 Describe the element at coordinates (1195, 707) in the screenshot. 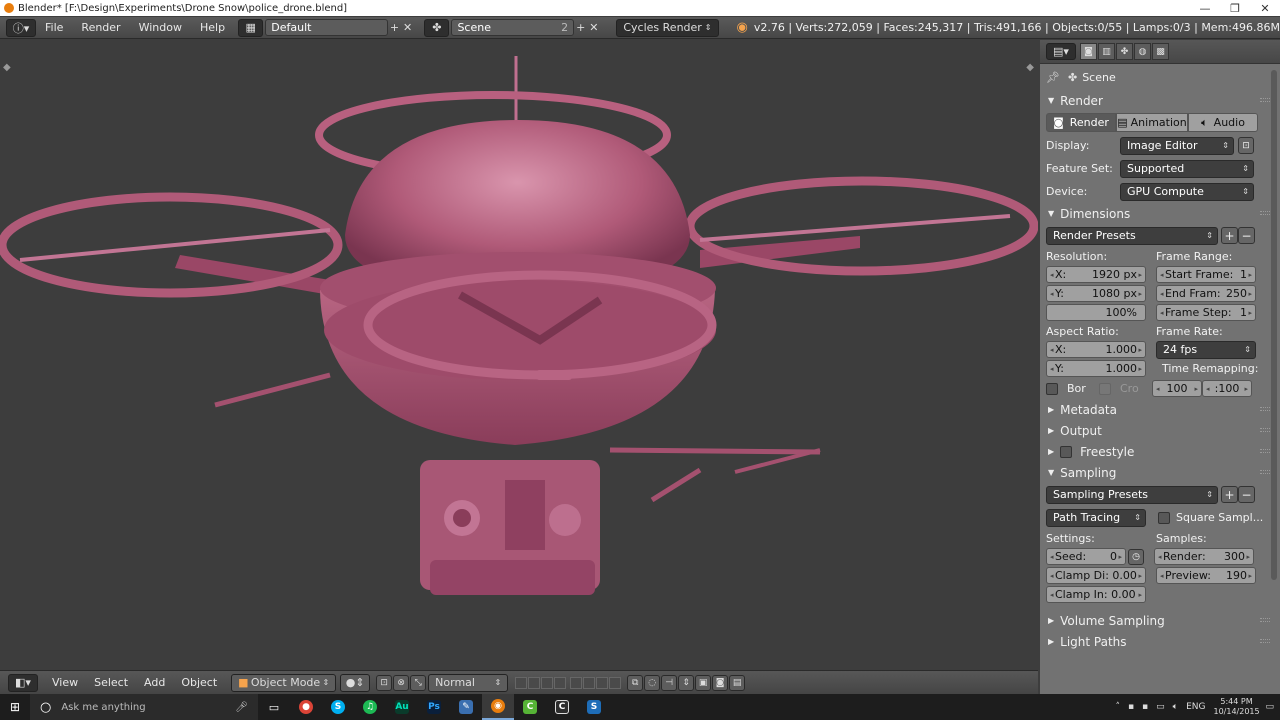

I see `input-language: ENG` at that location.